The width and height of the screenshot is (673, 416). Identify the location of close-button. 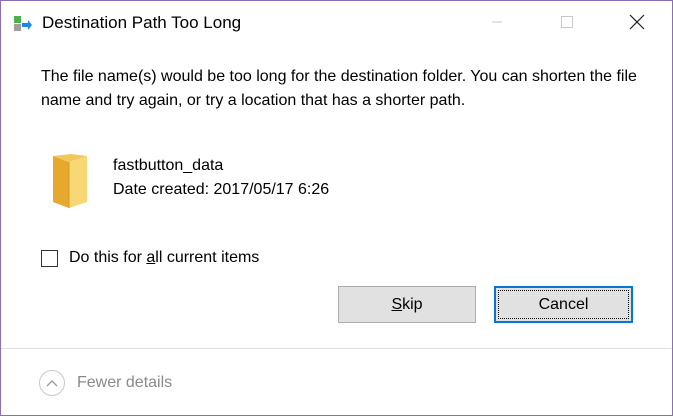
(637, 24).